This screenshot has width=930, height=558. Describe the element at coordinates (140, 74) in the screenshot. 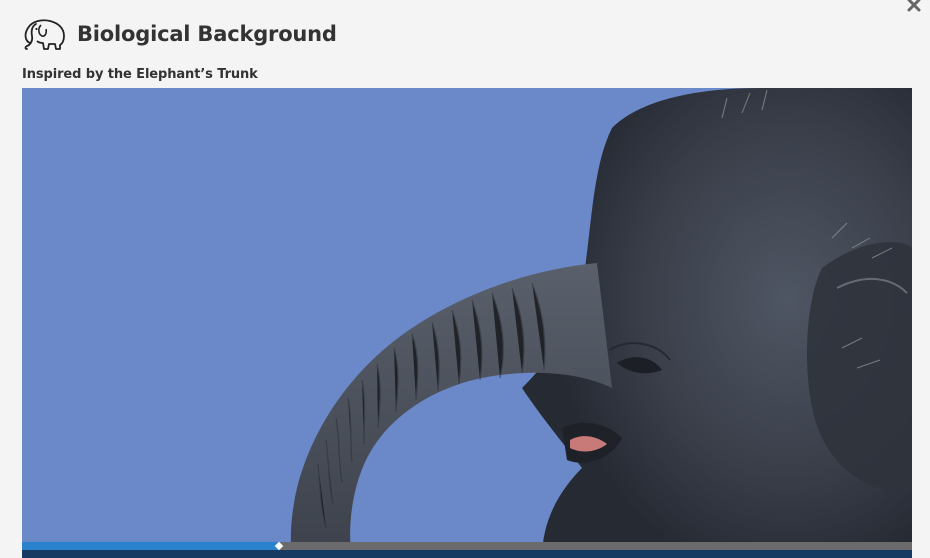

I see `video-caption: Inspired by the Elephant’s Trunk` at that location.